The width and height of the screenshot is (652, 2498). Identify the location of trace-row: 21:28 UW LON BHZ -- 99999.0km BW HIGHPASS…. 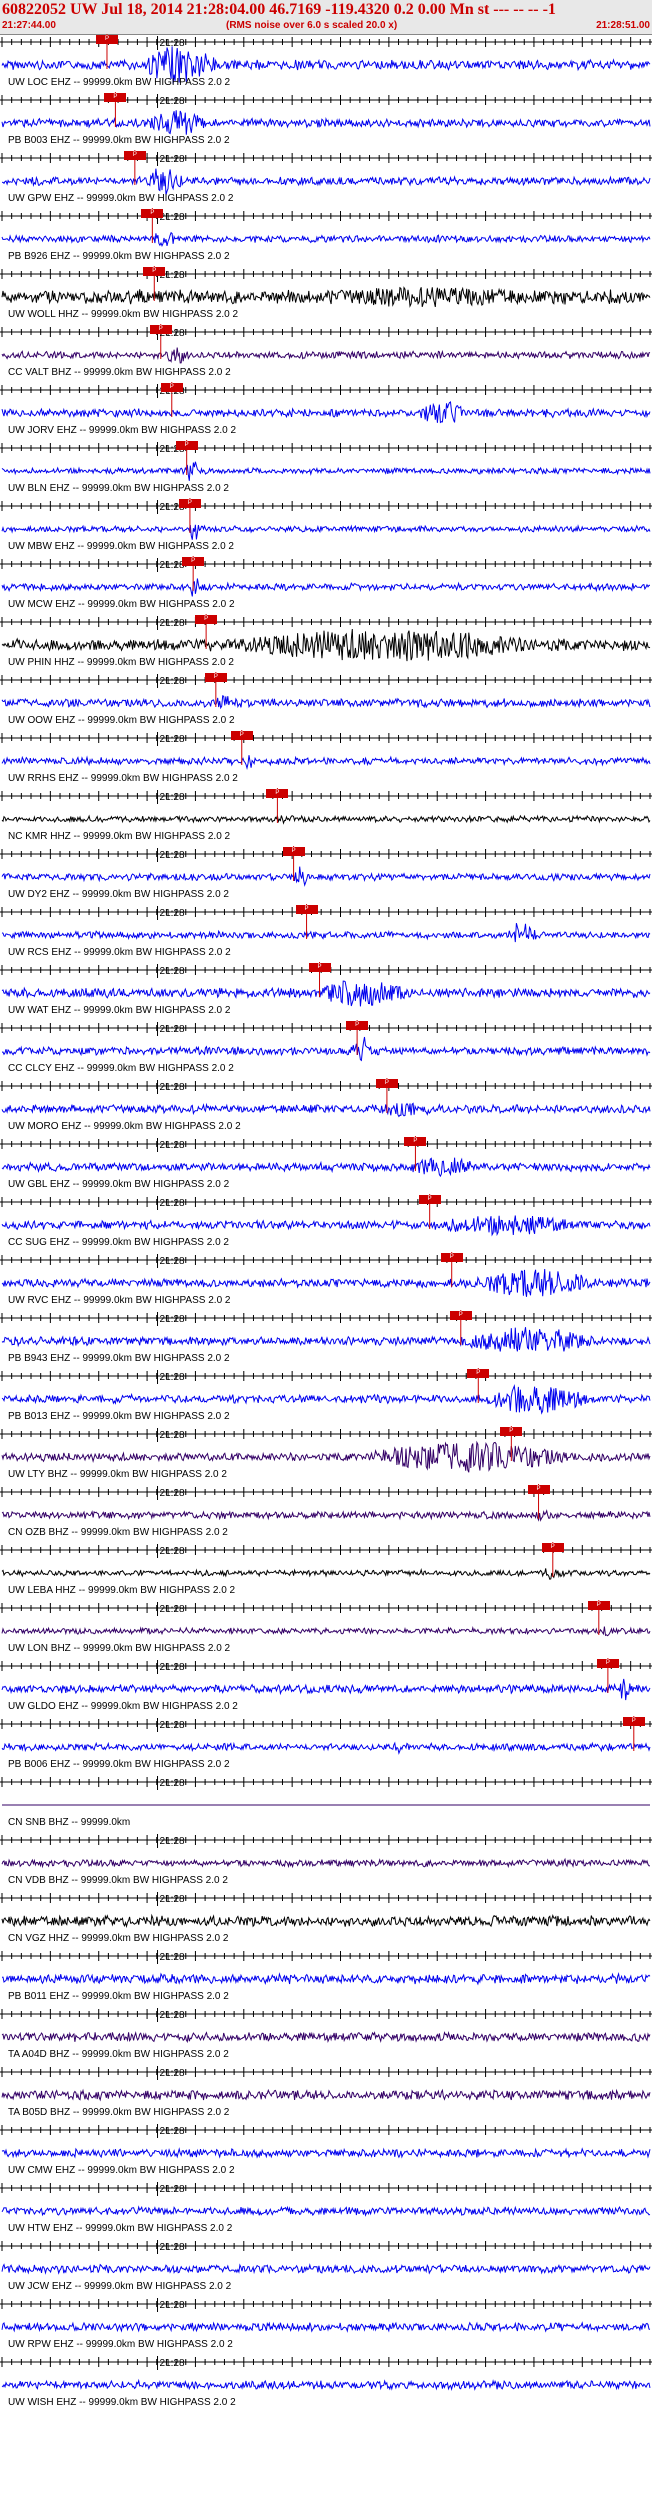
(326, 1629).